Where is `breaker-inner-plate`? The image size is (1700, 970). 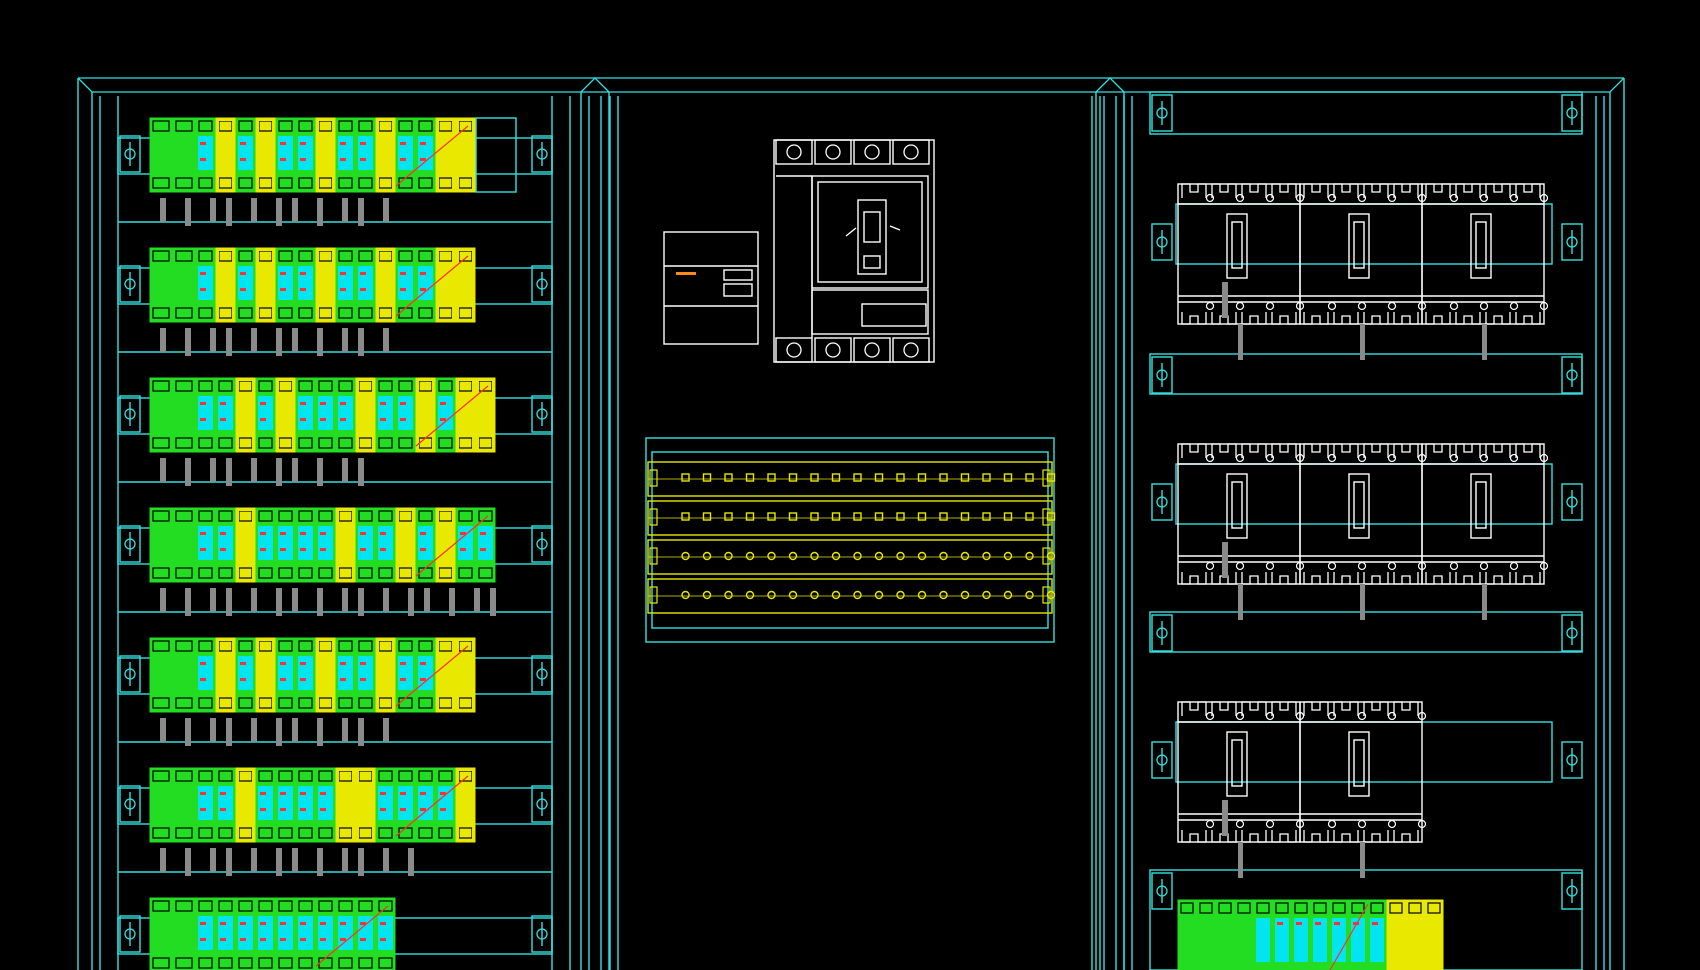 breaker-inner-plate is located at coordinates (870, 232).